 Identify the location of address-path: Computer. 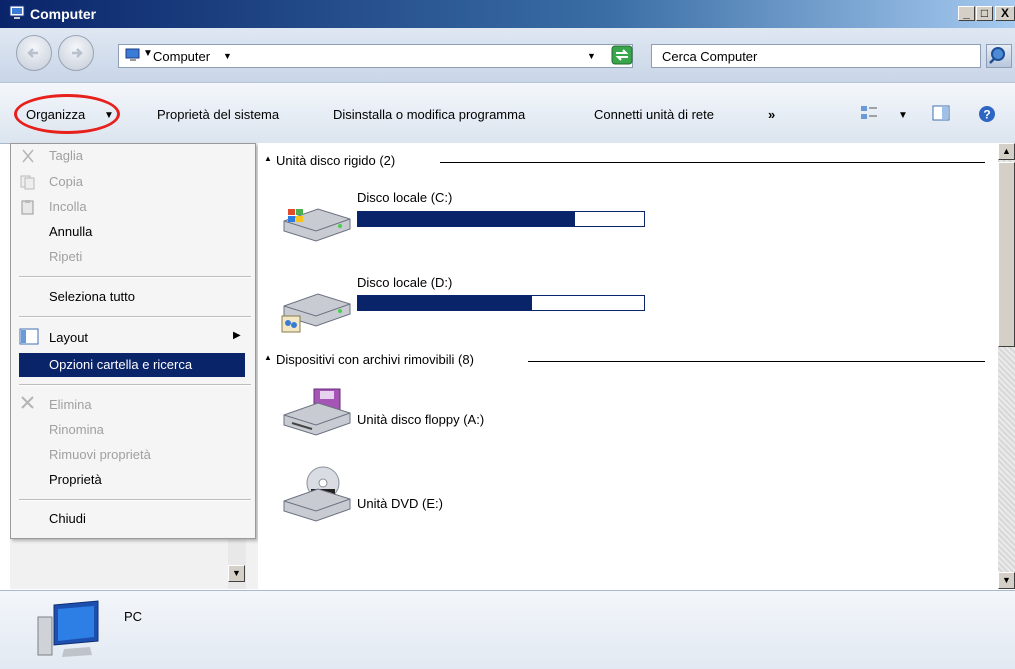
(181, 56).